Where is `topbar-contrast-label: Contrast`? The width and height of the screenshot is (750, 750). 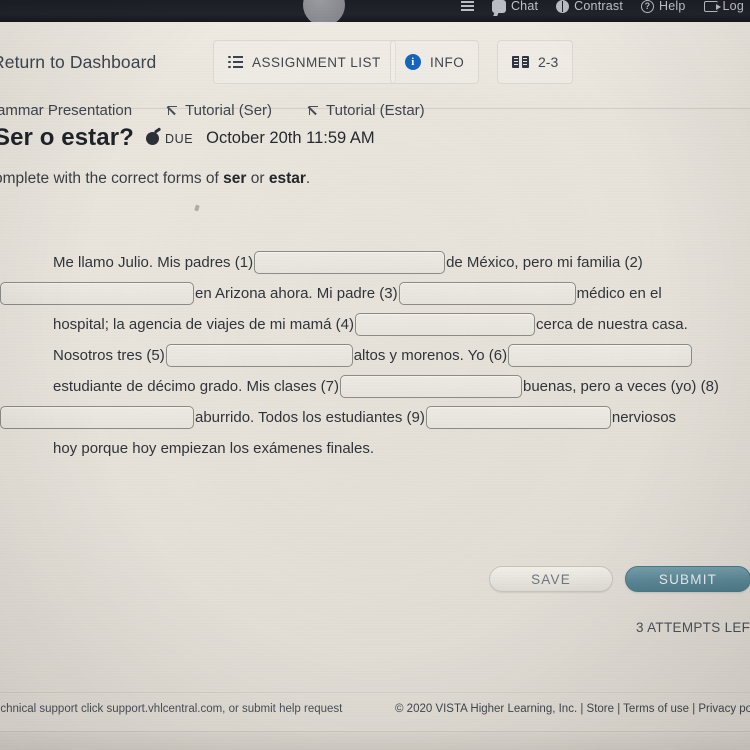 topbar-contrast-label: Contrast is located at coordinates (599, 6).